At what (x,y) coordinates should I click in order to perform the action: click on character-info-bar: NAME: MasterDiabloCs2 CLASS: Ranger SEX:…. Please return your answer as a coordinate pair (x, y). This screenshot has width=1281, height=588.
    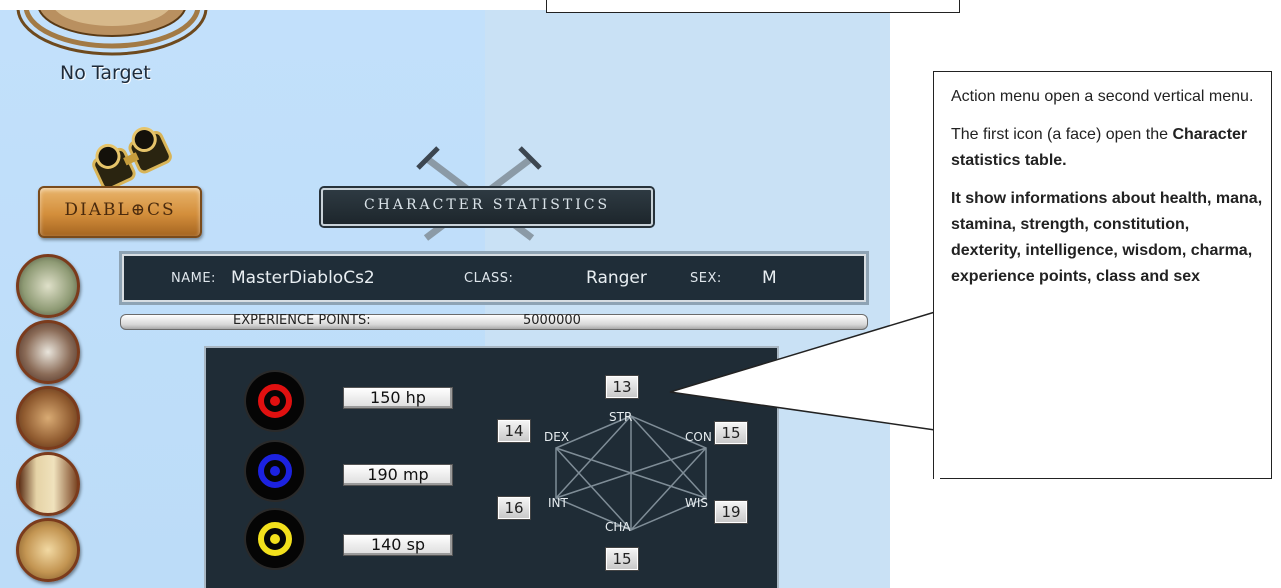
    Looking at the image, I should click on (494, 278).